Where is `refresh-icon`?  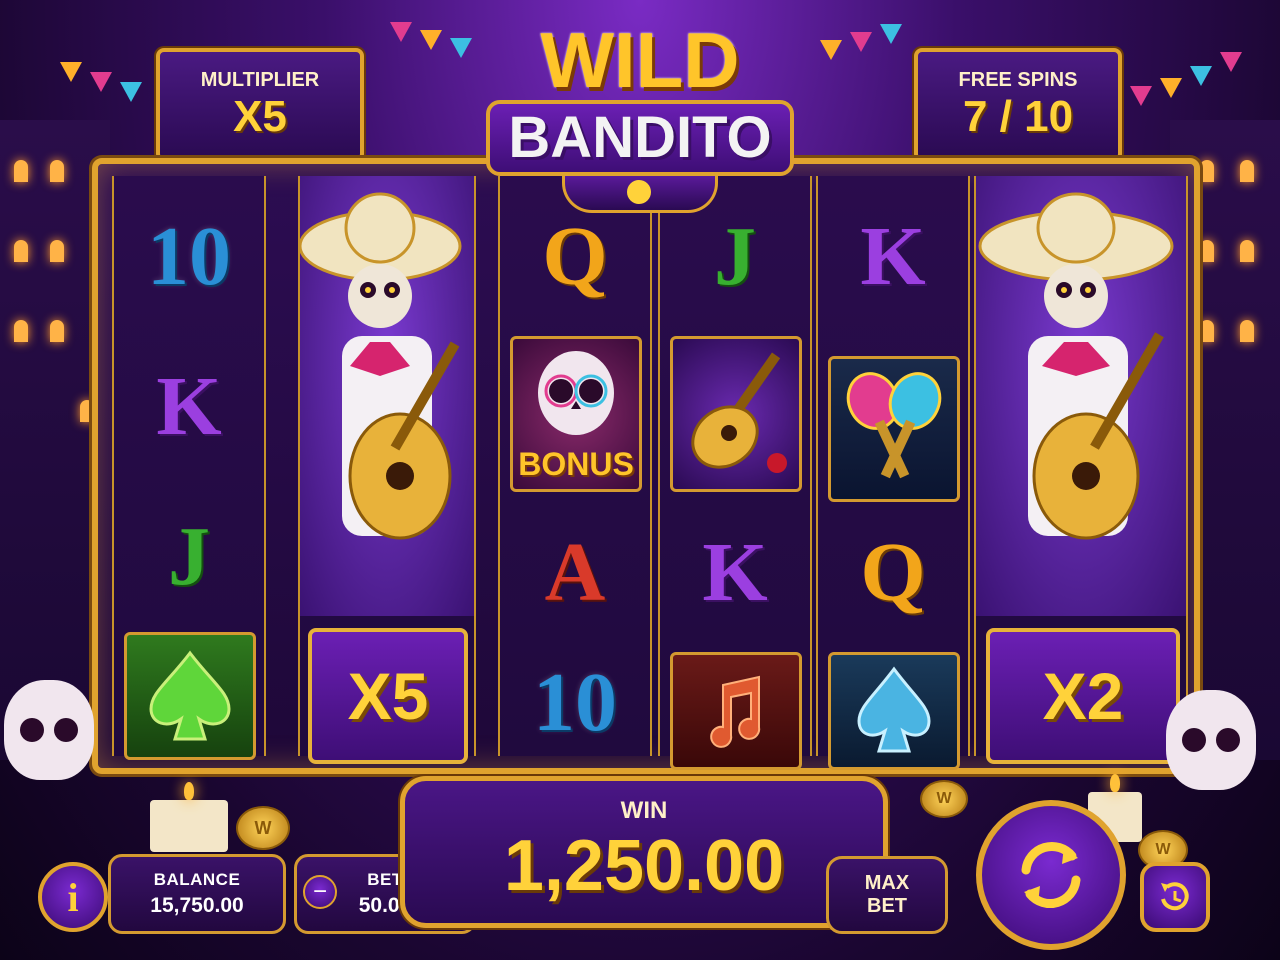
refresh-icon is located at coordinates (1051, 875).